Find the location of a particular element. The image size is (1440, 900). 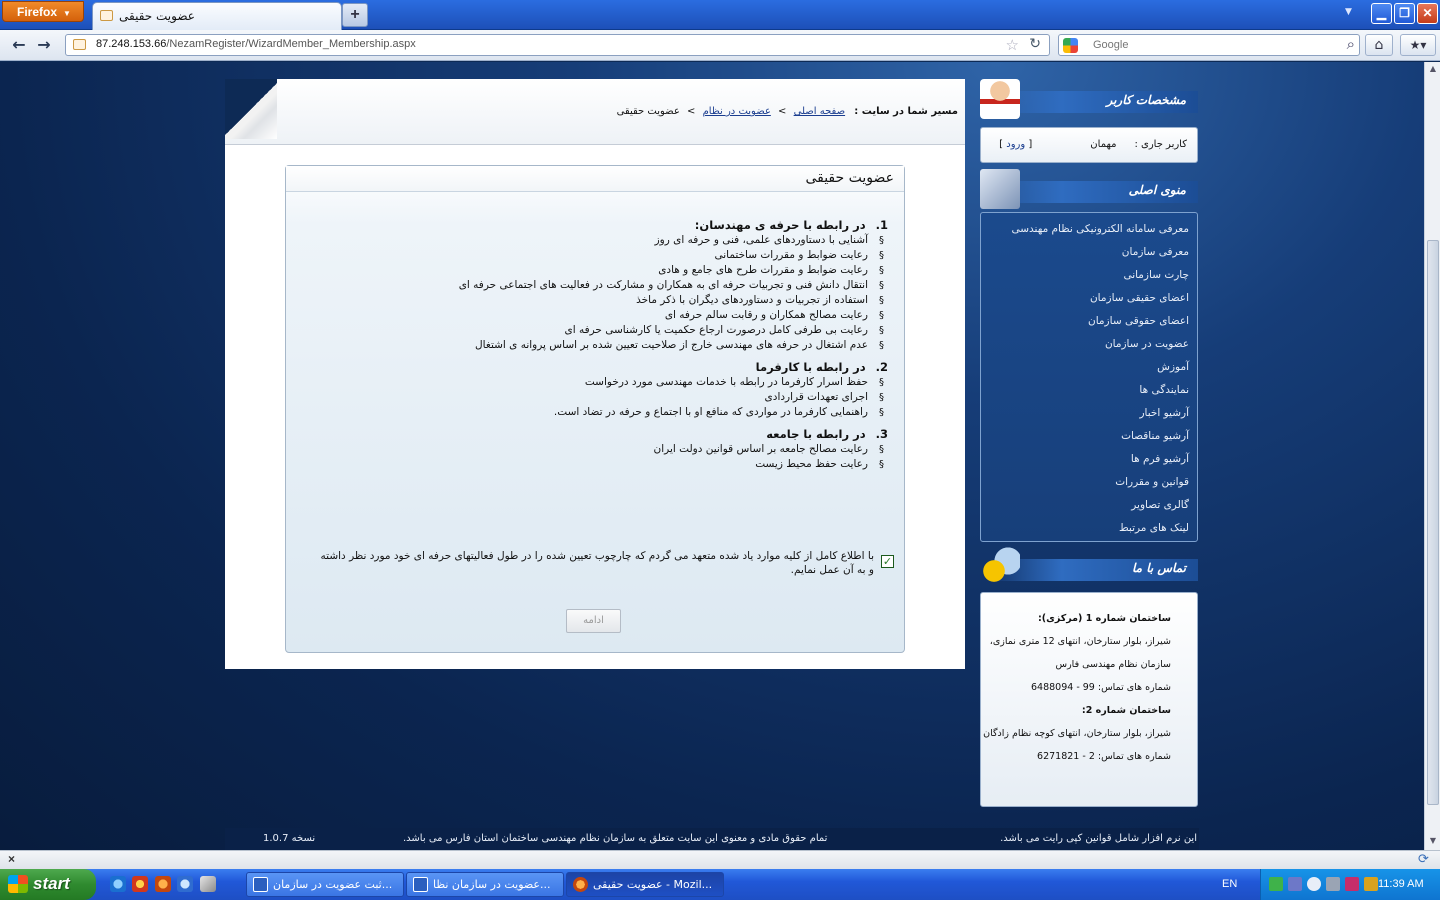

menu-item-links: لینک های مرتبط is located at coordinates (1154, 528).